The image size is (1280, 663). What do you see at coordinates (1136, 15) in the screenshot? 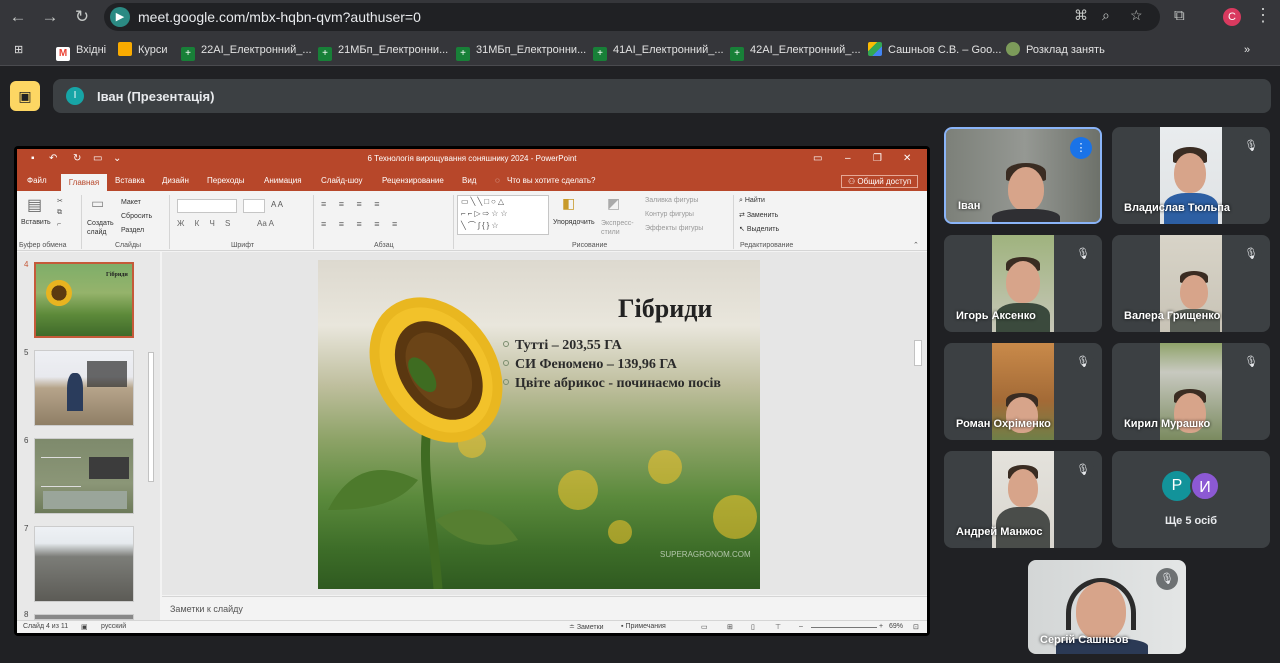
I see `bookmark-star-icon: ☆` at bounding box center [1136, 15].